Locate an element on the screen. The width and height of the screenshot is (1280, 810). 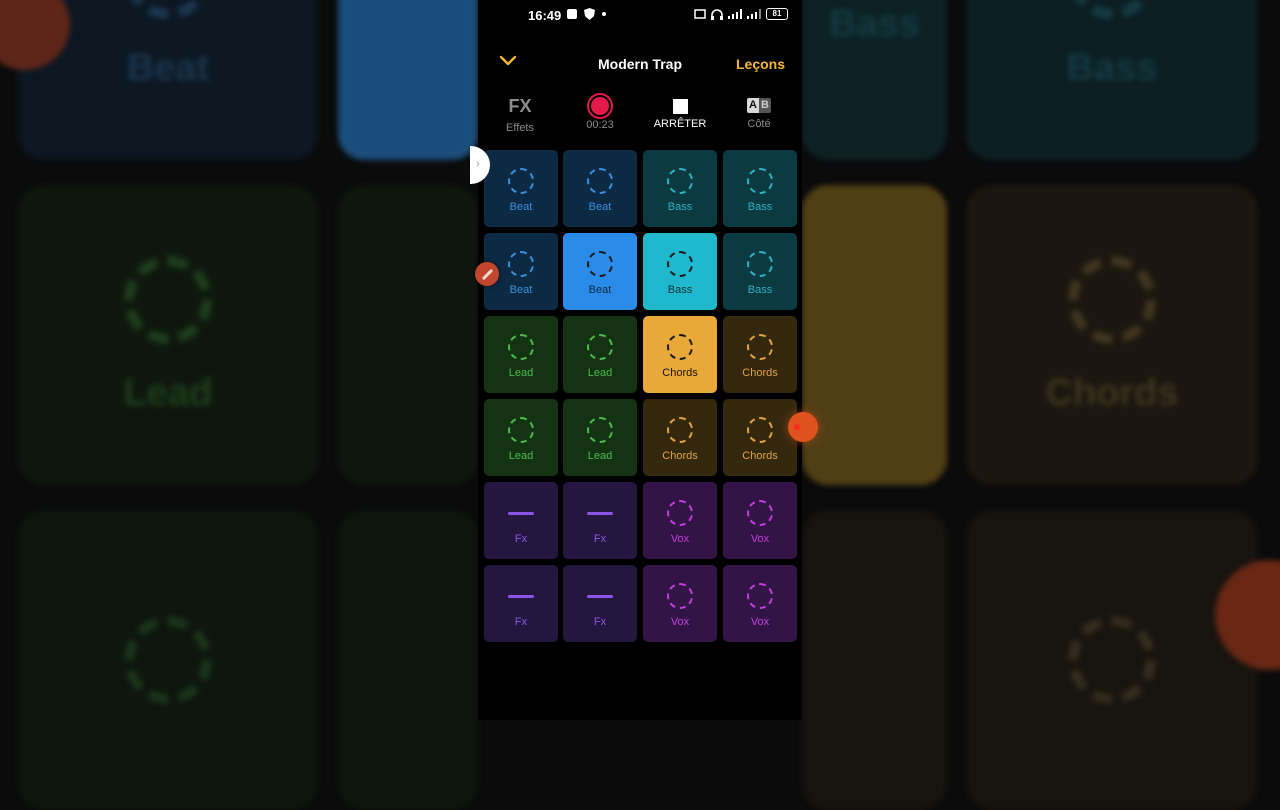
toolbar: FX Effets 00:23 ARRÊTER A B Côté is located at coordinates (640, 117).